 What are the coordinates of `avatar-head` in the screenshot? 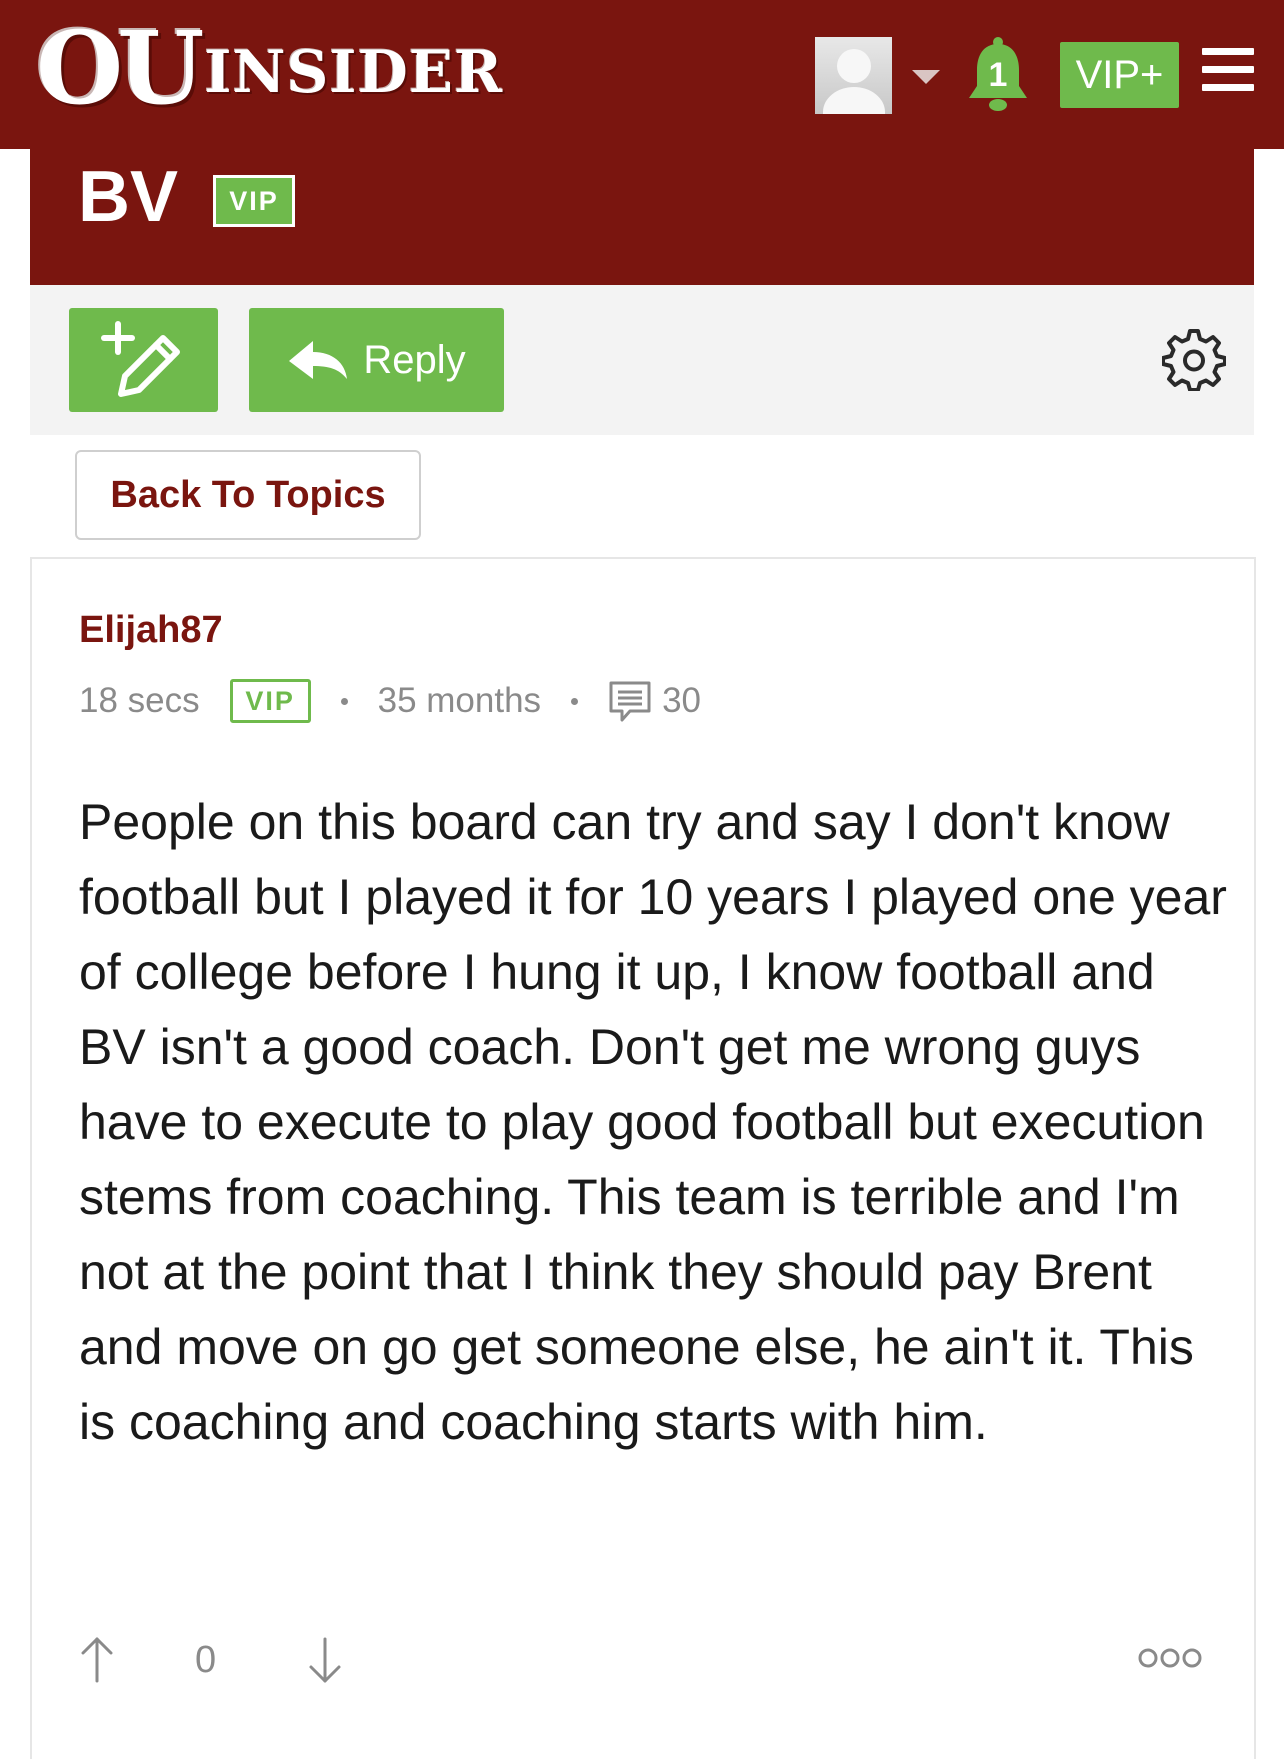 It's located at (854, 66).